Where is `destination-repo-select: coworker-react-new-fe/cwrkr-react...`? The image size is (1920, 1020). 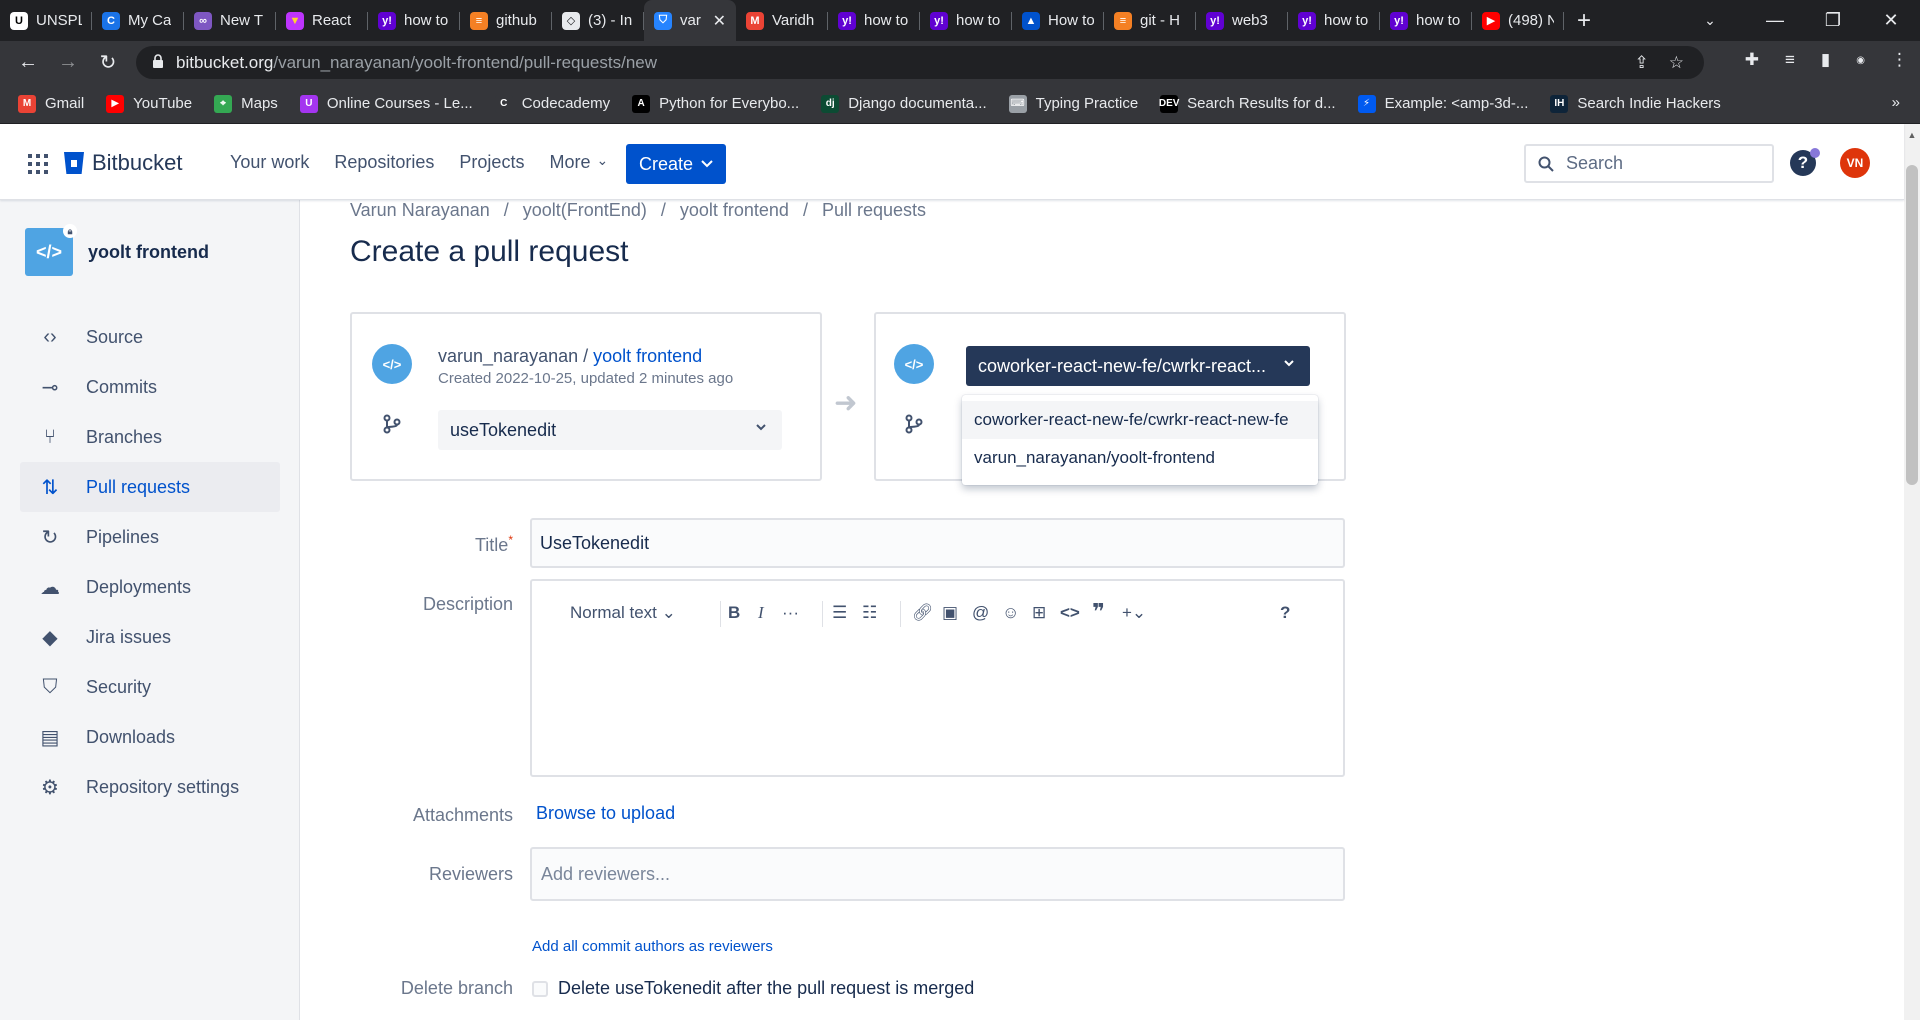
destination-repo-select: coworker-react-new-fe/cwrkr-react... is located at coordinates (1138, 366).